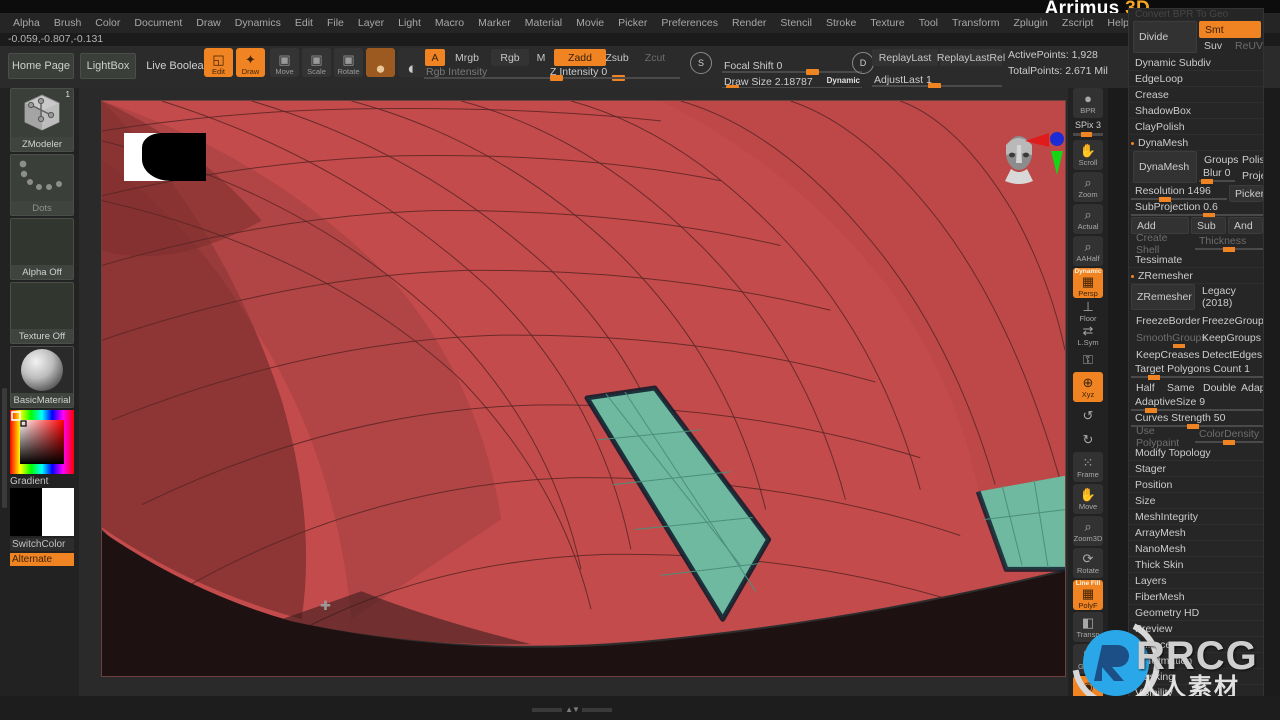  What do you see at coordinates (449, 23) in the screenshot?
I see `menu-item-macro: Macro` at bounding box center [449, 23].